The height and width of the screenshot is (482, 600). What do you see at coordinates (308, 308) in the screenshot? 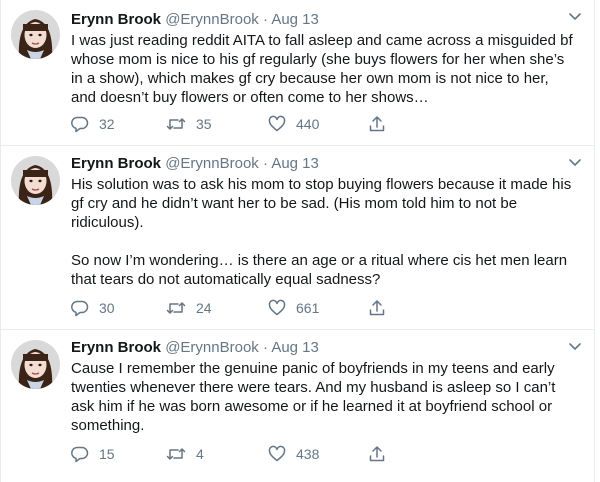
I see `like-count: 661` at bounding box center [308, 308].